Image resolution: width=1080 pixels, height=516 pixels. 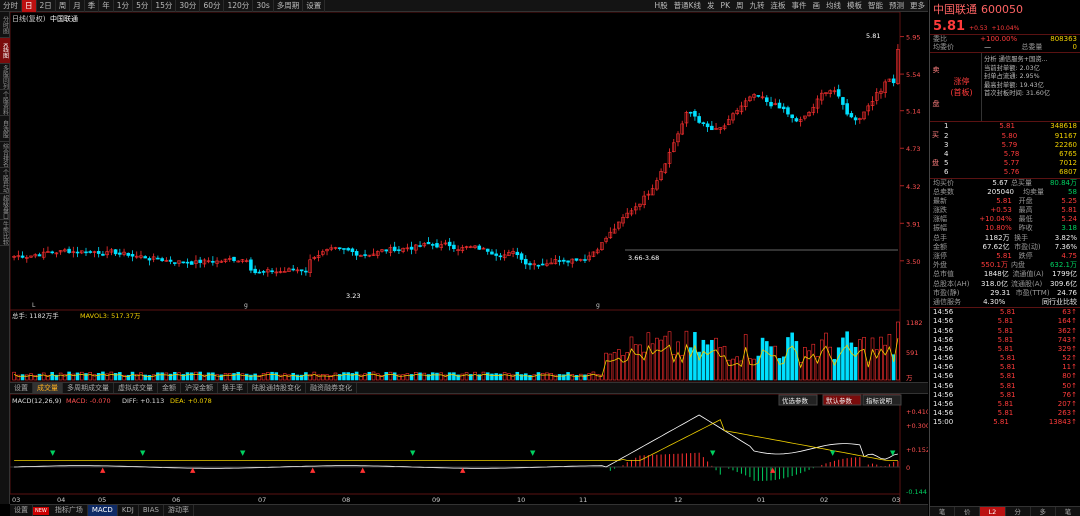 What do you see at coordinates (1005, 136) in the screenshot?
I see `buy-level-row: 2 5.80 91167` at bounding box center [1005, 136].